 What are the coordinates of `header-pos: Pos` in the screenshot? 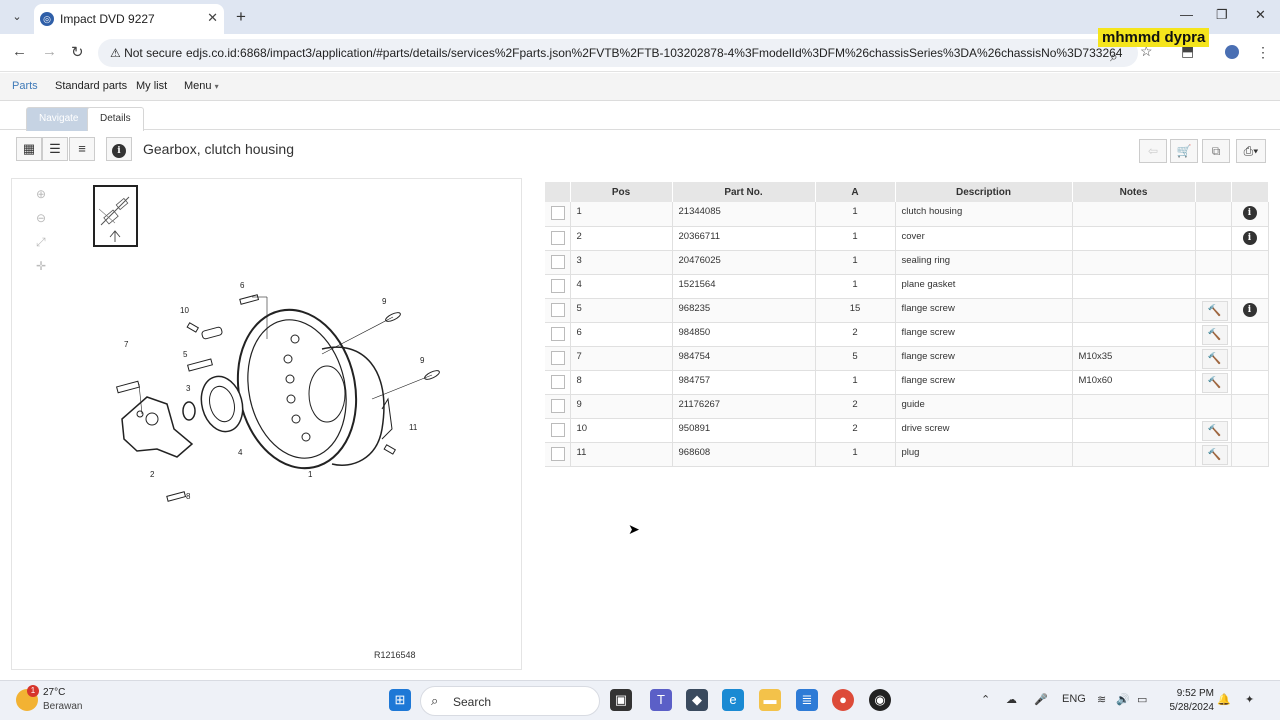 It's located at (621, 192).